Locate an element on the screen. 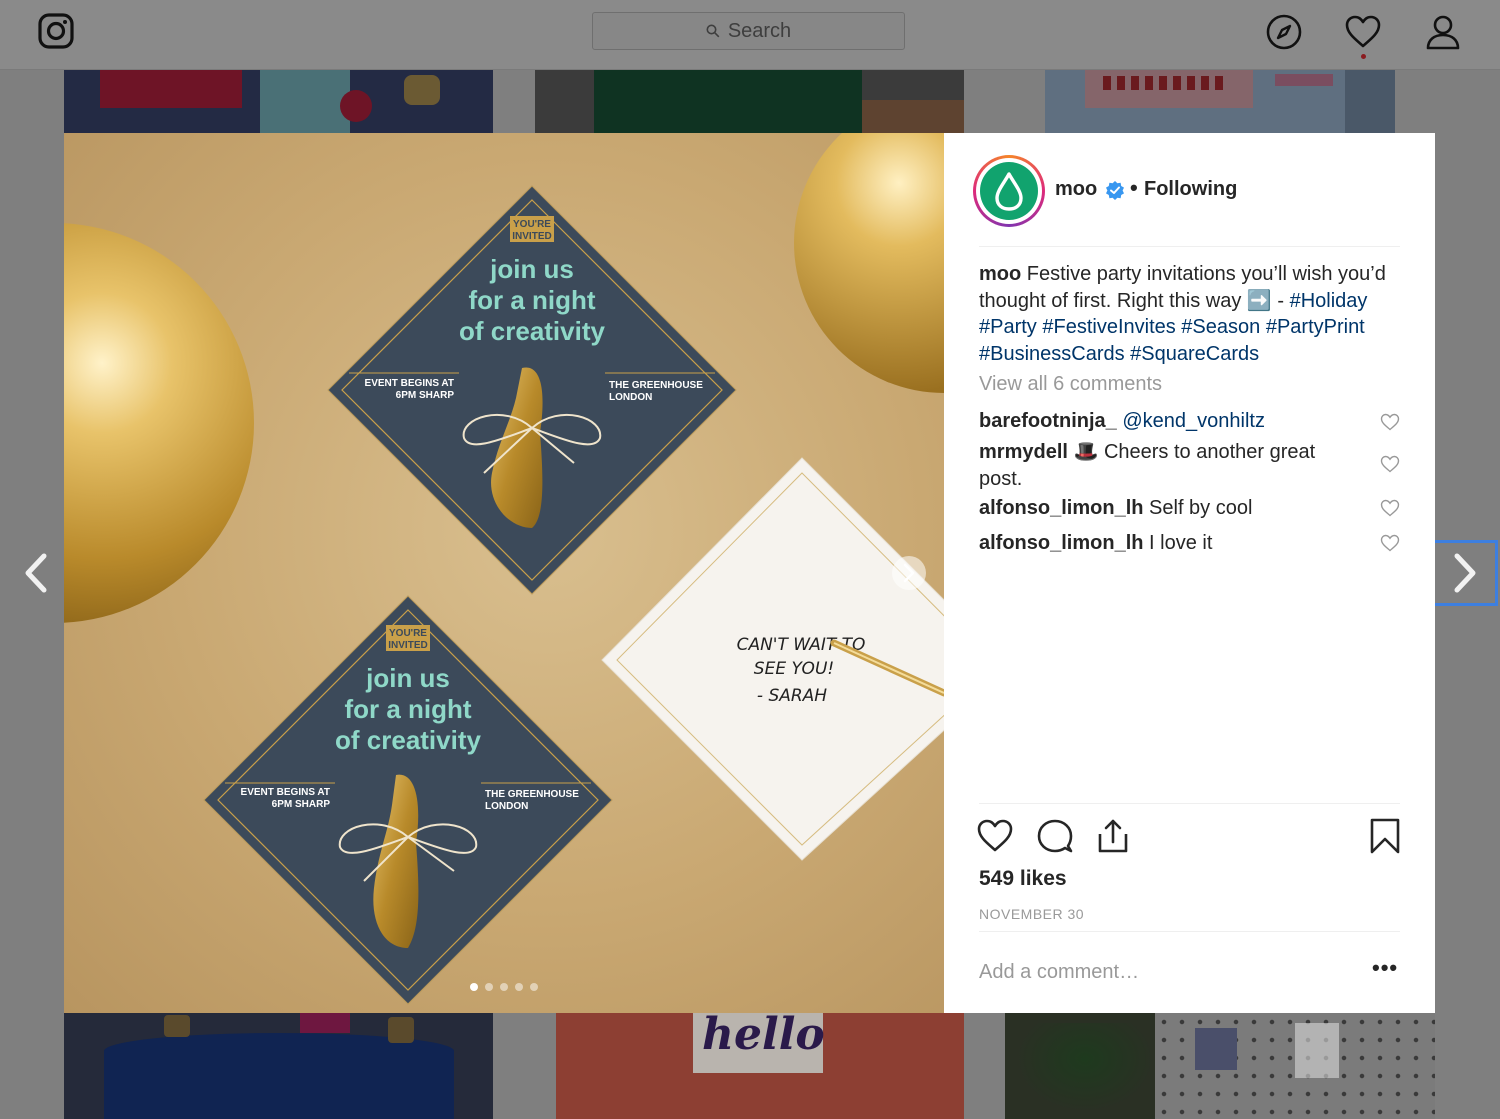  comment-item: barefootninja_ @kend_vonhiltz is located at coordinates (1169, 421).